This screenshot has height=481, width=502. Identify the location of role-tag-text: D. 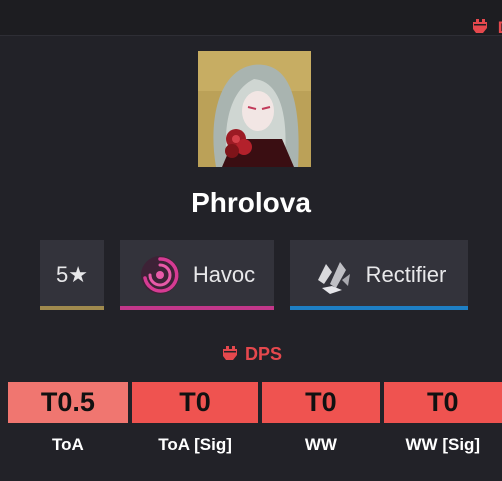
(500, 28).